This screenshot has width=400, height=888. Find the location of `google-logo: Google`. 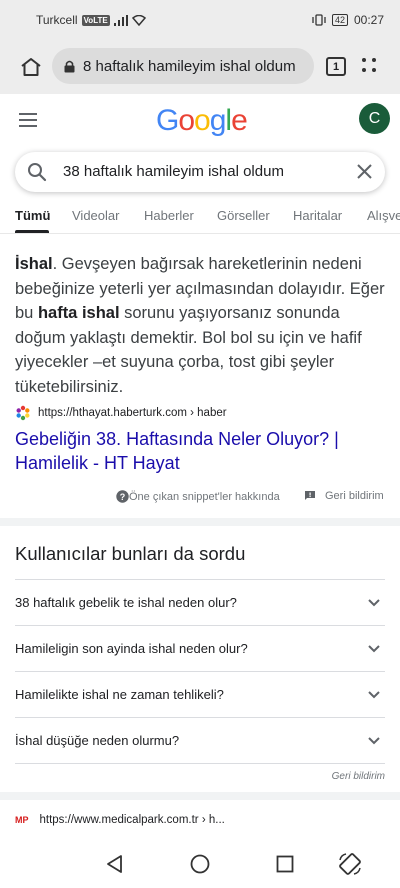

google-logo: Google is located at coordinates (202, 121).